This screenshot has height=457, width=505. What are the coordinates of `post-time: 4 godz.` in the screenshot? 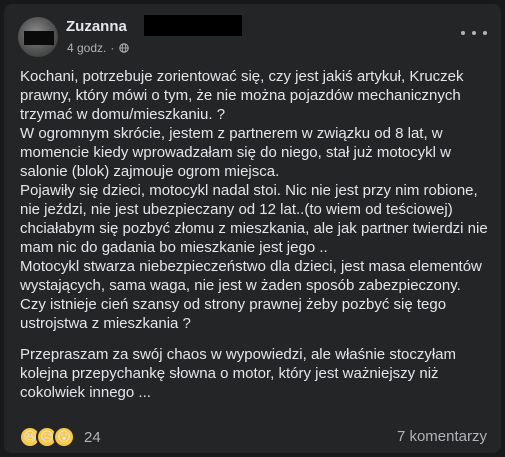 It's located at (86, 48).